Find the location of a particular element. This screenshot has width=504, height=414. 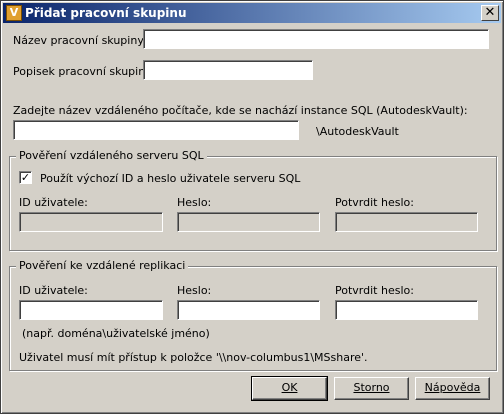

sql-confirm-password-label: Potvrdit heslo: is located at coordinates (374, 202).